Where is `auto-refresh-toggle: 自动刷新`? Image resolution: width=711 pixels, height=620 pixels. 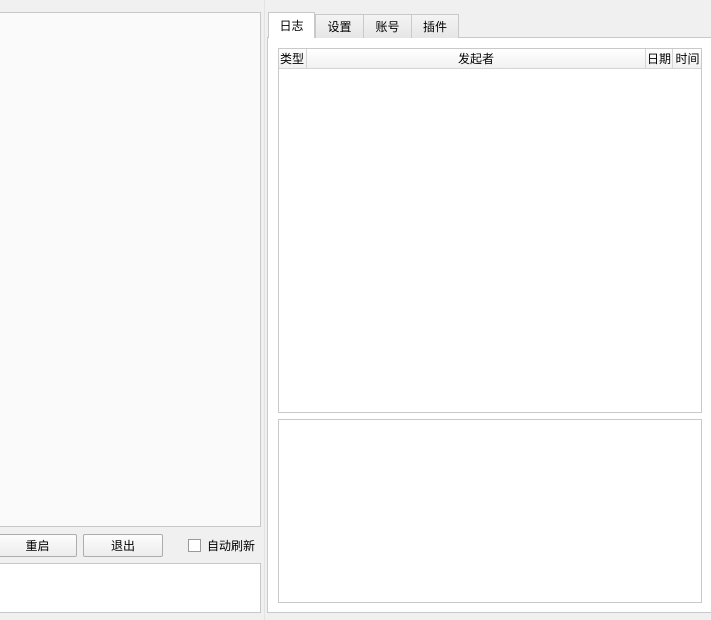 auto-refresh-toggle: 自动刷新 is located at coordinates (221, 545).